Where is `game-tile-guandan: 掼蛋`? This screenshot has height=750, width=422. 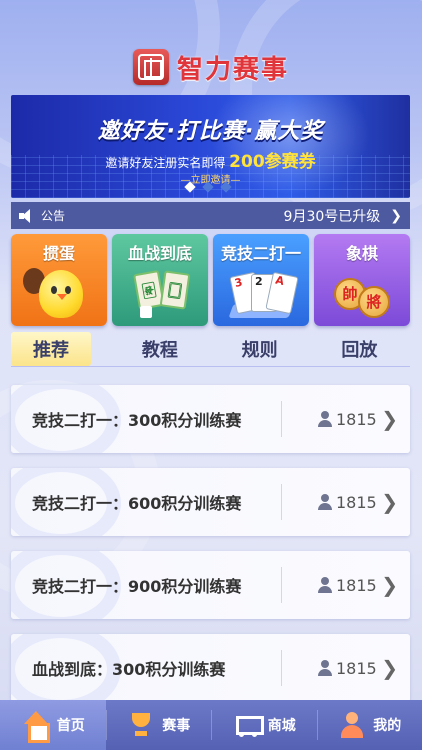 game-tile-guandan: 掼蛋 is located at coordinates (59, 280).